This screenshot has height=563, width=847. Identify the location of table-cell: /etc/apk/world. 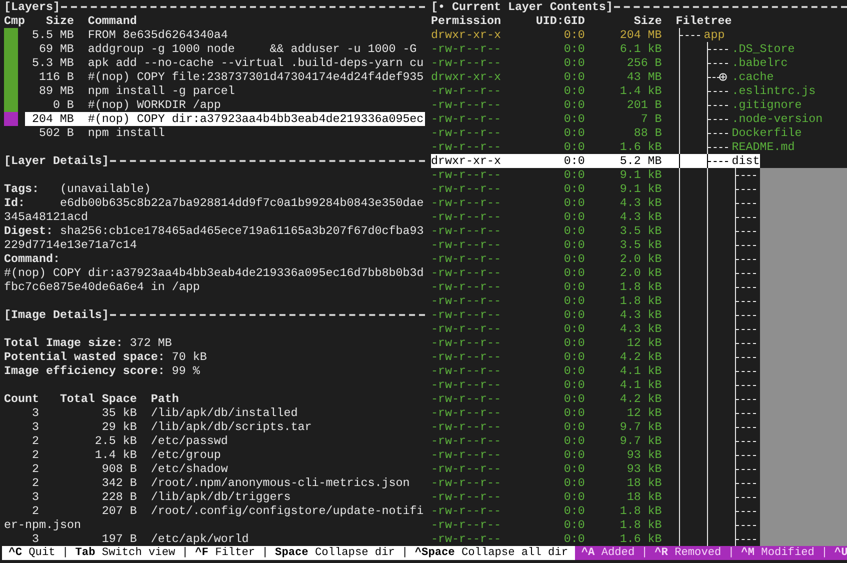
(199, 539).